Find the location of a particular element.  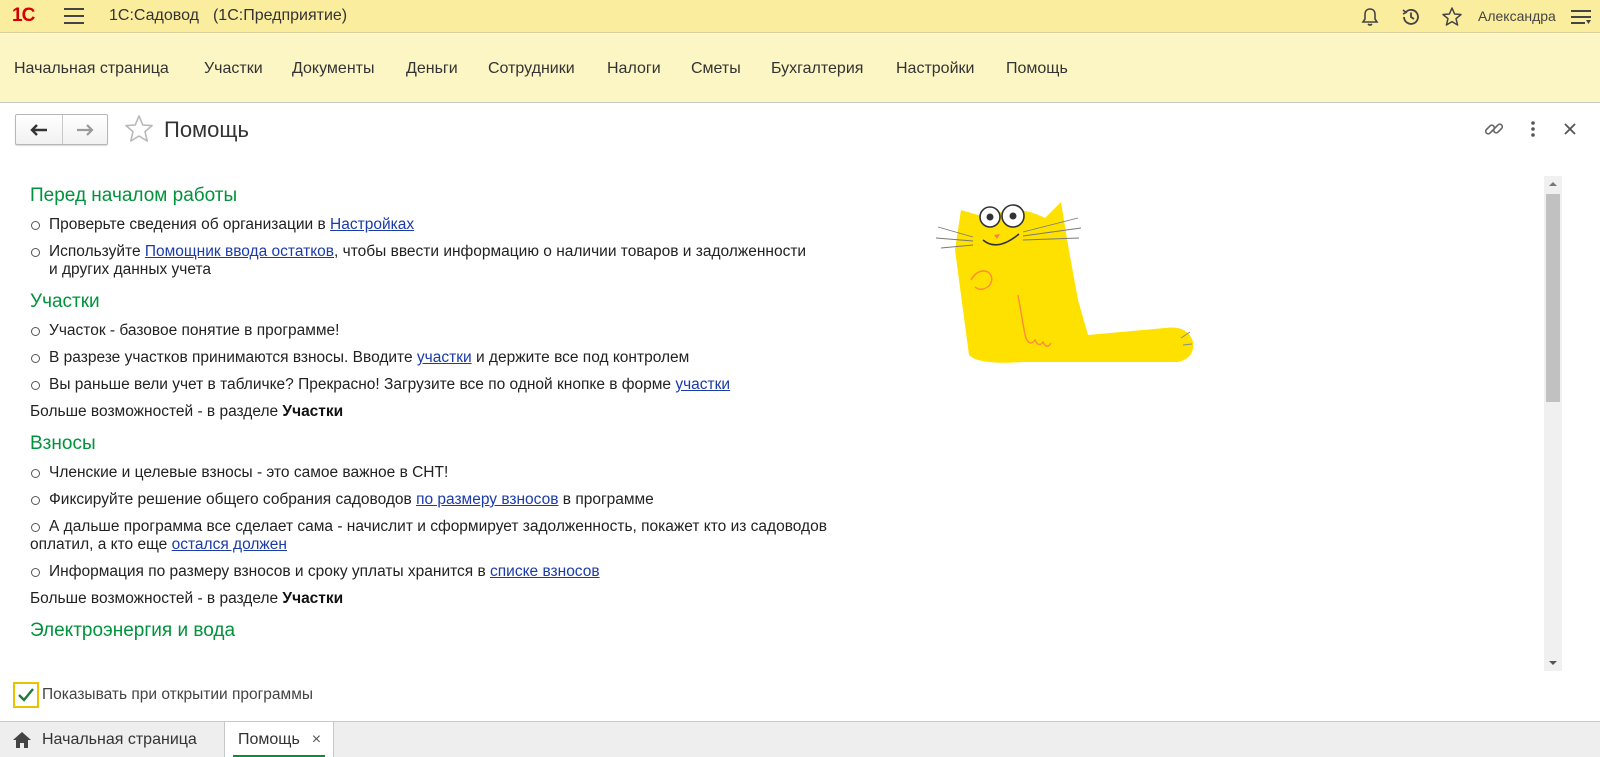

user-name: Александра is located at coordinates (1517, 16).